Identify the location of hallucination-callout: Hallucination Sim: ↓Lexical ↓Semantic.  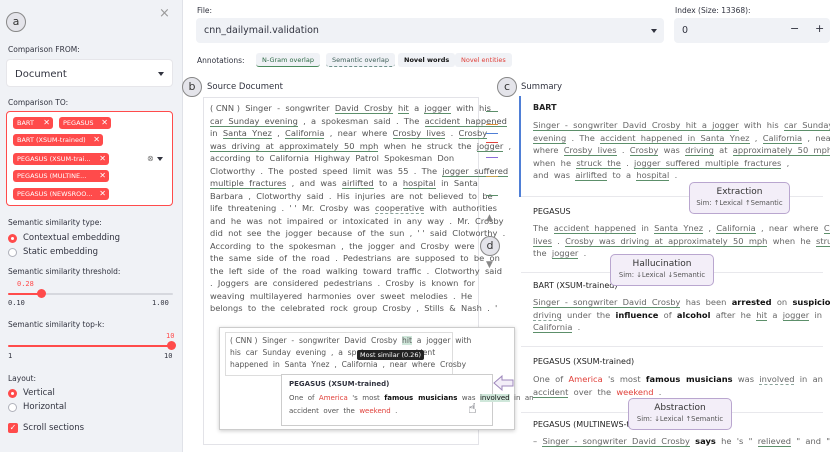
(662, 270).